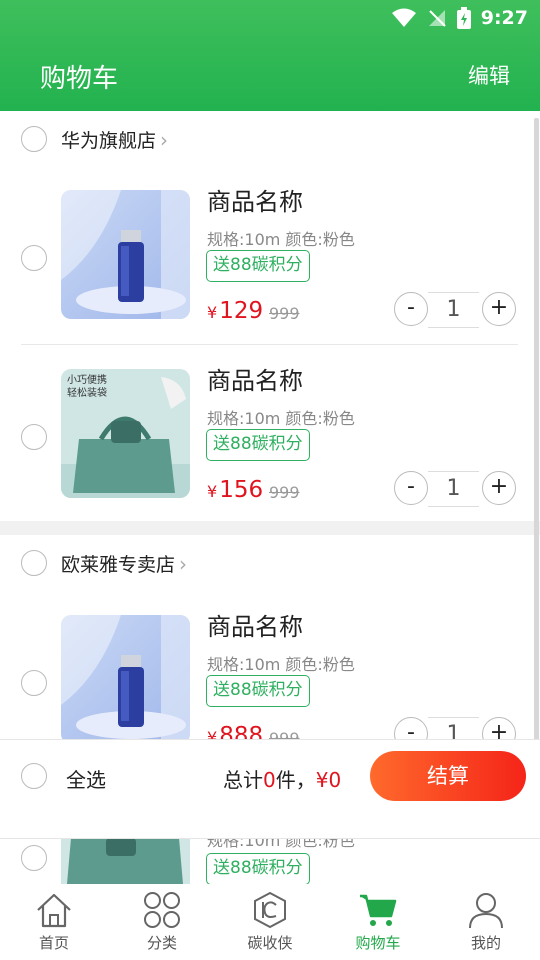  Describe the element at coordinates (161, 943) in the screenshot. I see `tab-label: 分类` at that location.